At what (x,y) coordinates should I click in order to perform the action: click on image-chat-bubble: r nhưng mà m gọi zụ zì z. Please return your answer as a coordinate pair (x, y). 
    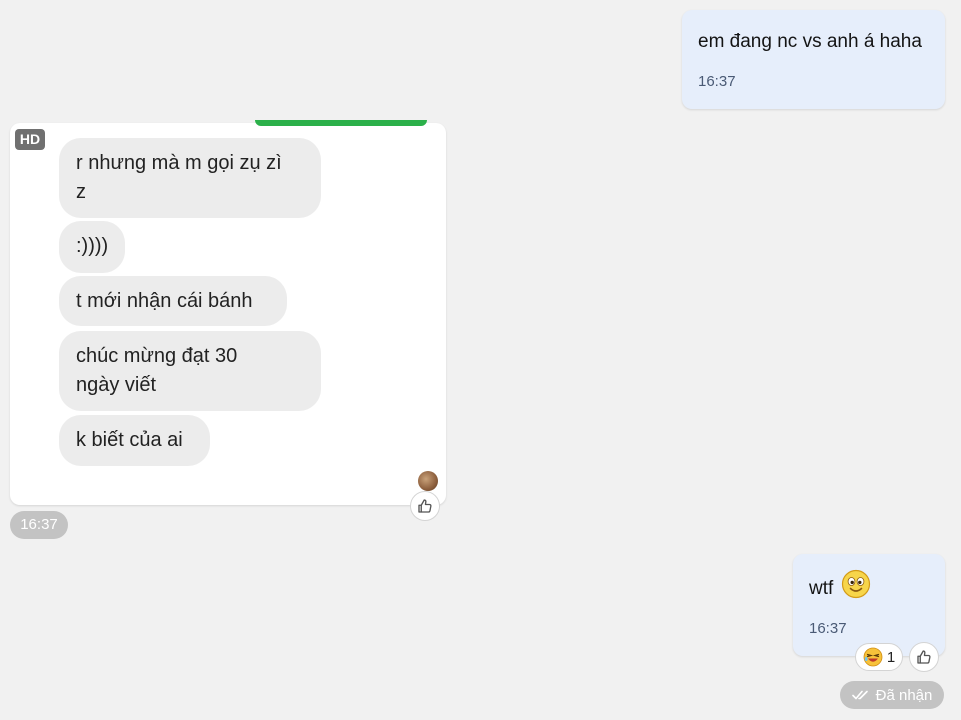
    Looking at the image, I should click on (190, 178).